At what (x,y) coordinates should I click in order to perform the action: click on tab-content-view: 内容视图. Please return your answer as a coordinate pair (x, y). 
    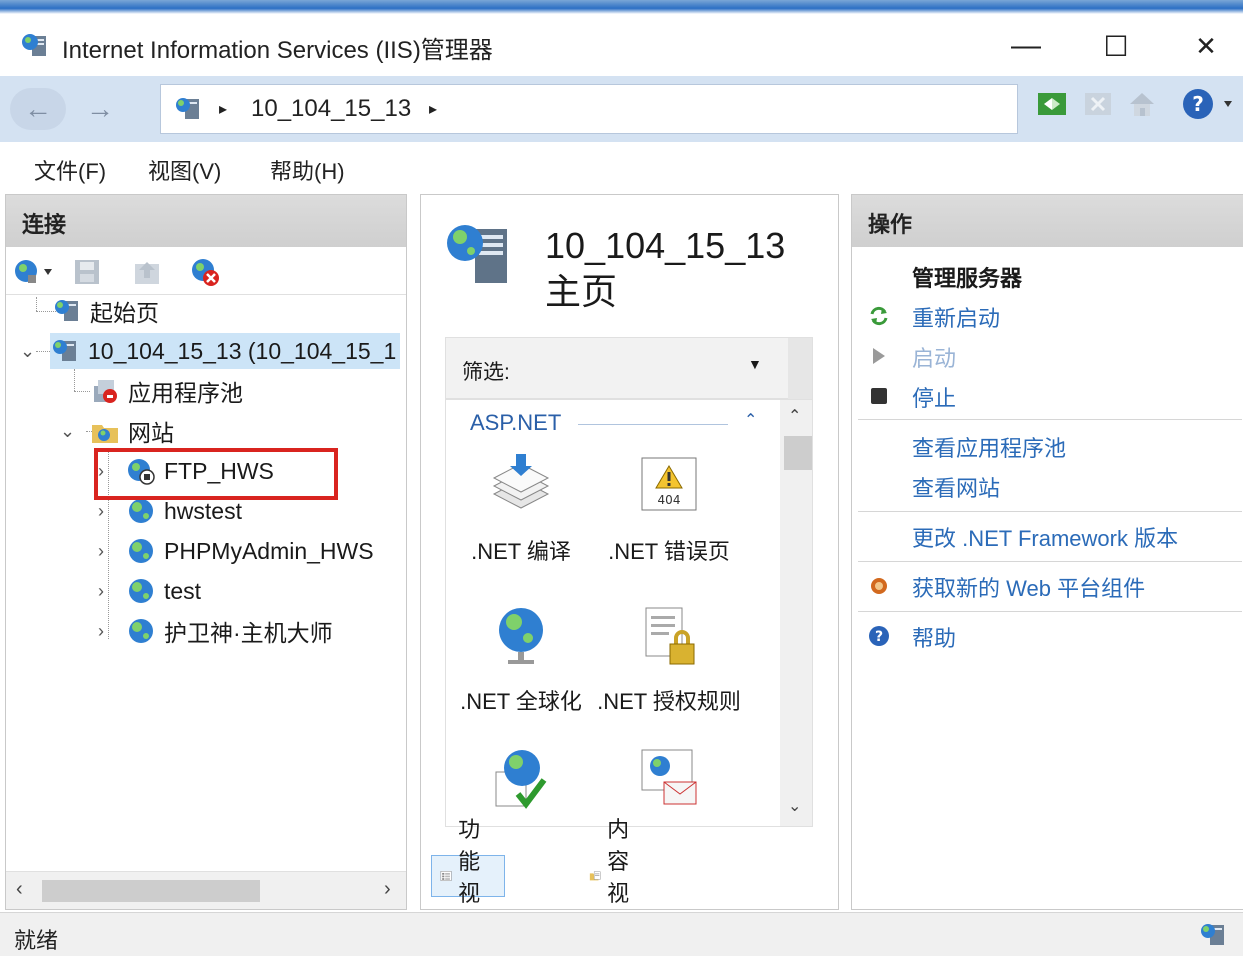
    Looking at the image, I should click on (617, 877).